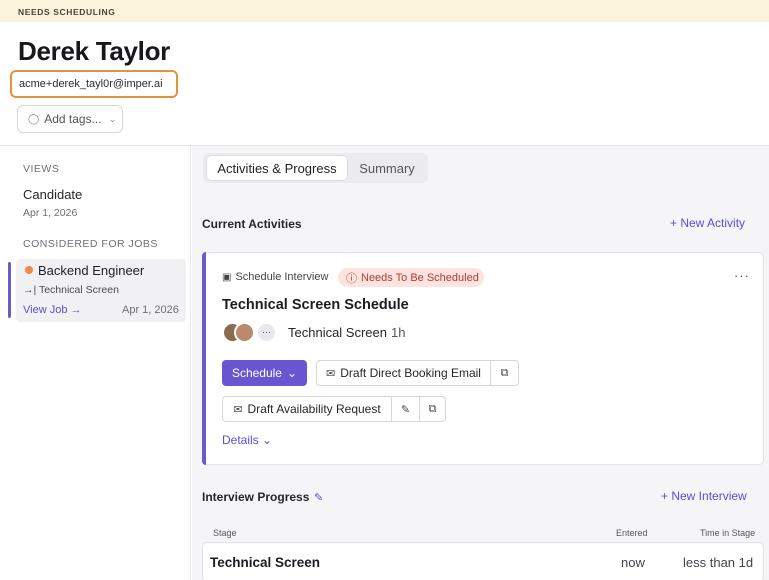 This screenshot has height=580, width=769. Describe the element at coordinates (150, 310) in the screenshot. I see `job-date: Apr 1, 2026` at that location.